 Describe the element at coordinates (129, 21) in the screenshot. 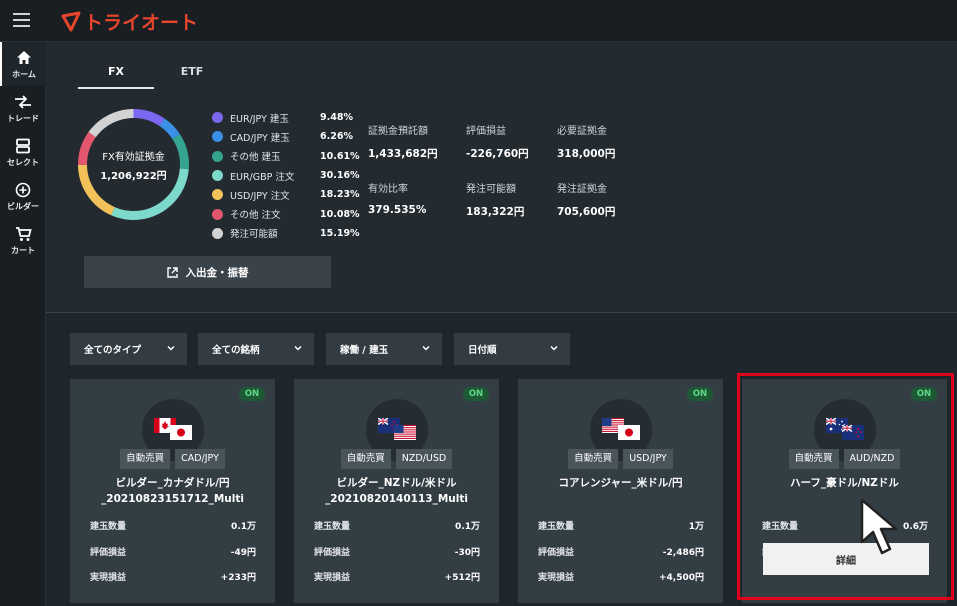

I see `brand-logo: トライオート` at that location.